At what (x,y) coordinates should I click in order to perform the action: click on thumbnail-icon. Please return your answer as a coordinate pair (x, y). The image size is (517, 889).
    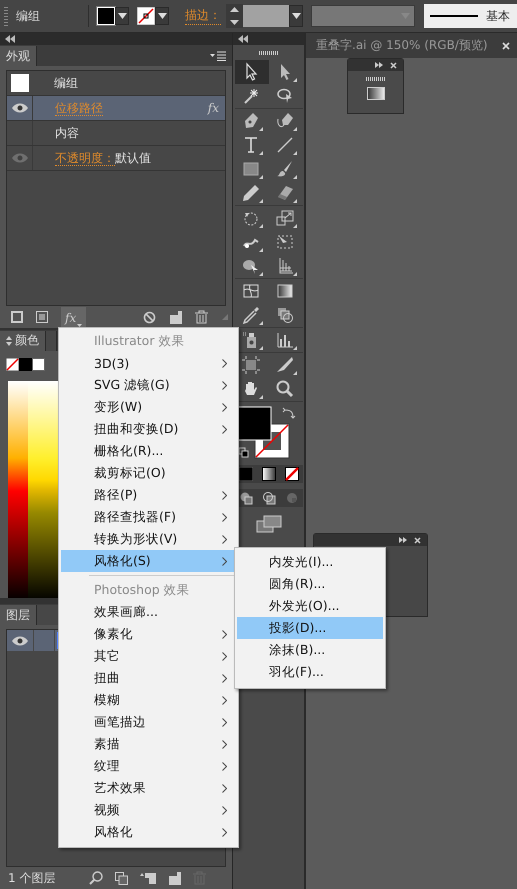
    Looking at the image, I should click on (19, 83).